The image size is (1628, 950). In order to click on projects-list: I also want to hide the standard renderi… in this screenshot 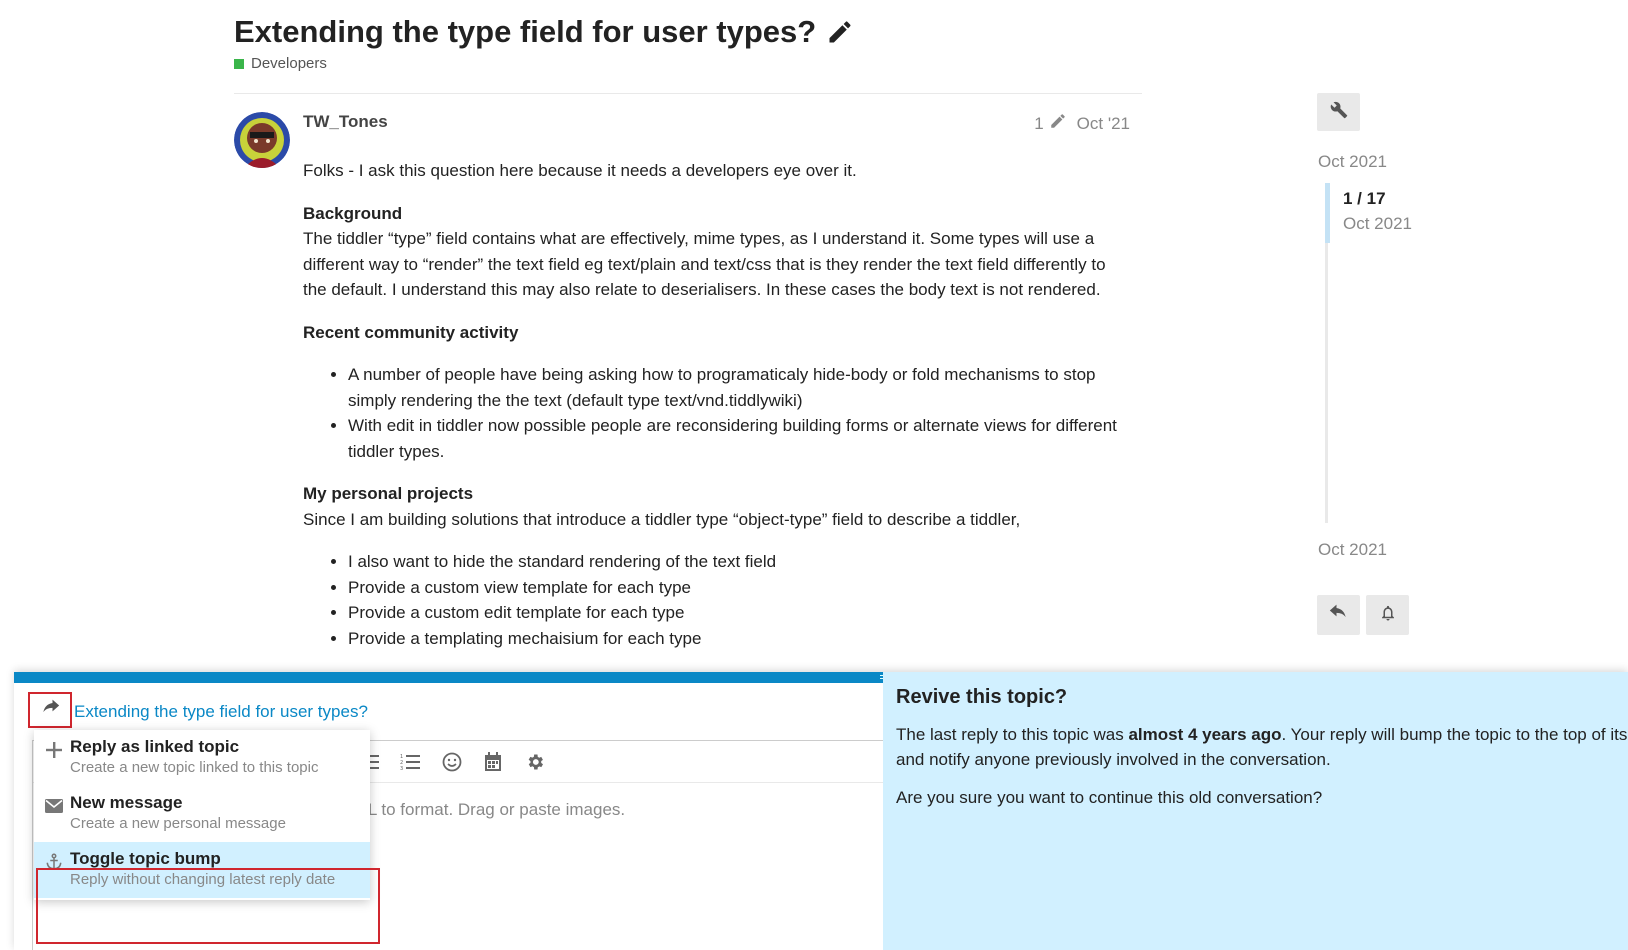, I will do `click(718, 600)`.